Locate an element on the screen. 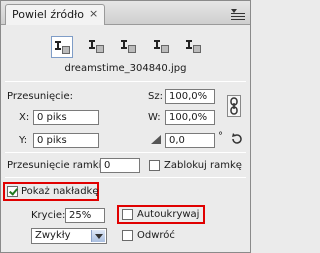 The width and height of the screenshot is (320, 253). blend-mode-select: Zwykły is located at coordinates (69, 236).